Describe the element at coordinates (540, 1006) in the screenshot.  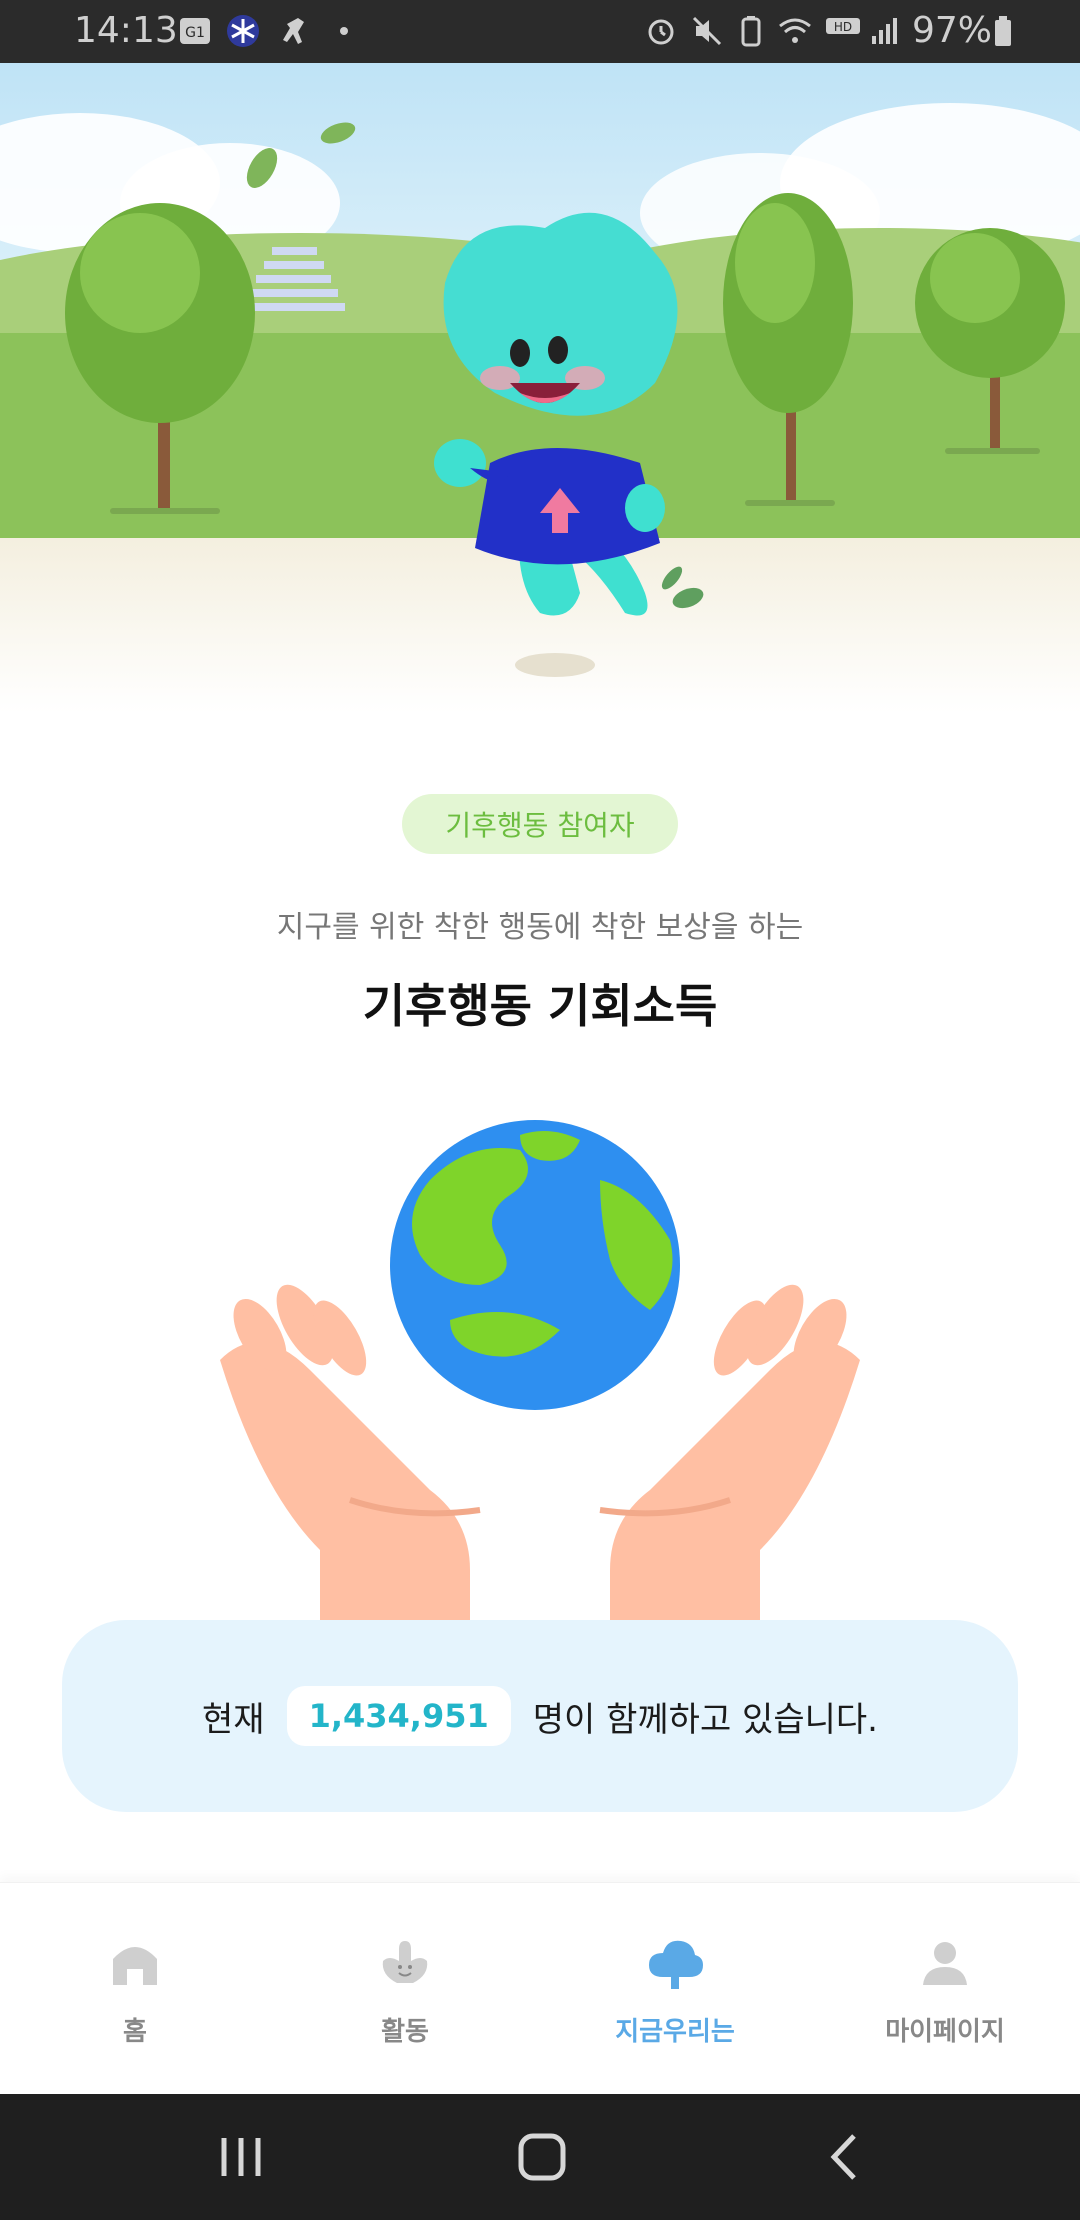
I see `page-title: 기후행동 기회소득` at that location.